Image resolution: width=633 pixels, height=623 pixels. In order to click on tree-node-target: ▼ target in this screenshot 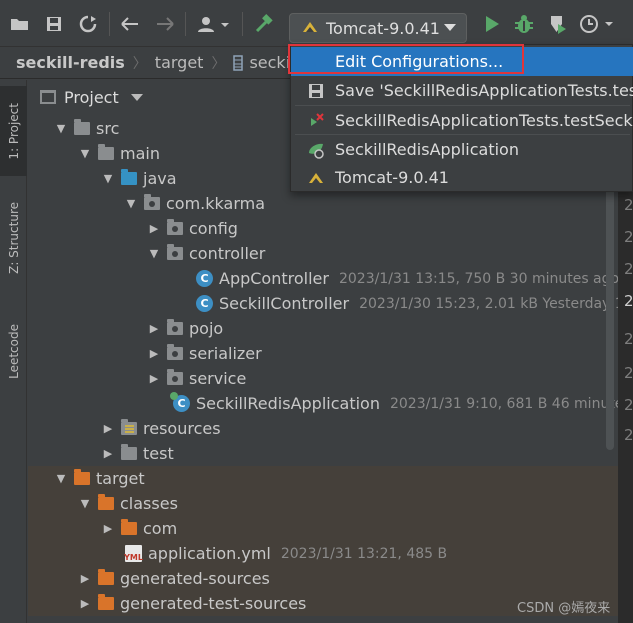, I will do `click(323, 478)`.